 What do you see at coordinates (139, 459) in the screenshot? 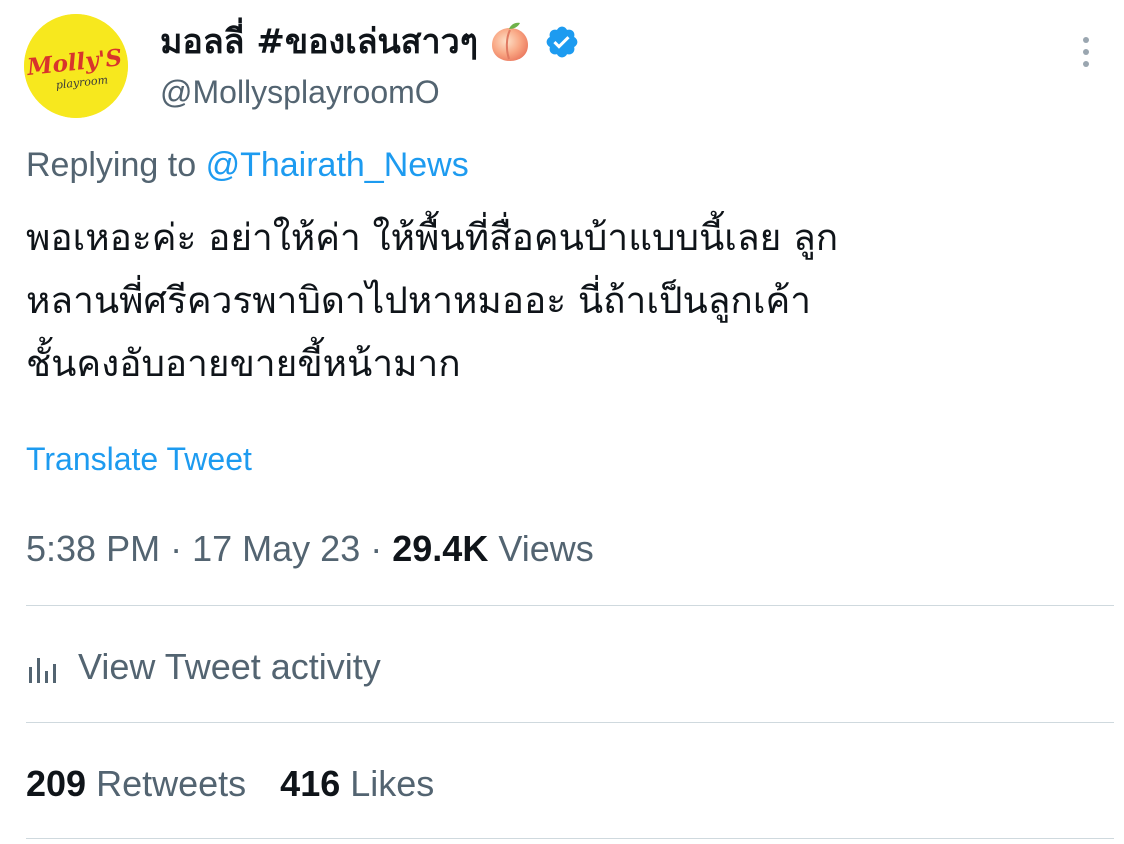
I see `translate-tweet-link: Translate Tweet` at bounding box center [139, 459].